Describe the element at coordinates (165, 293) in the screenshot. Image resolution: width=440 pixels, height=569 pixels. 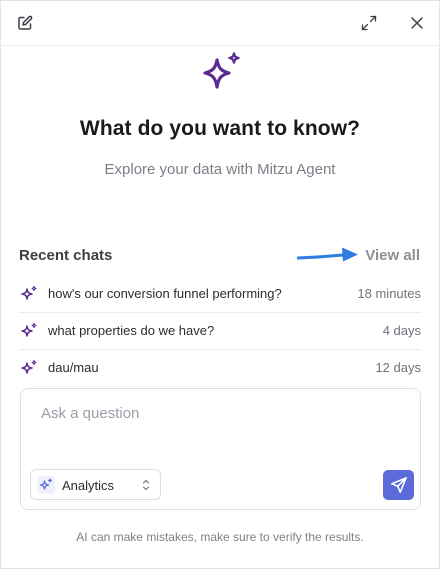
I see `chat-title: how's our conversion funnel performing?` at that location.